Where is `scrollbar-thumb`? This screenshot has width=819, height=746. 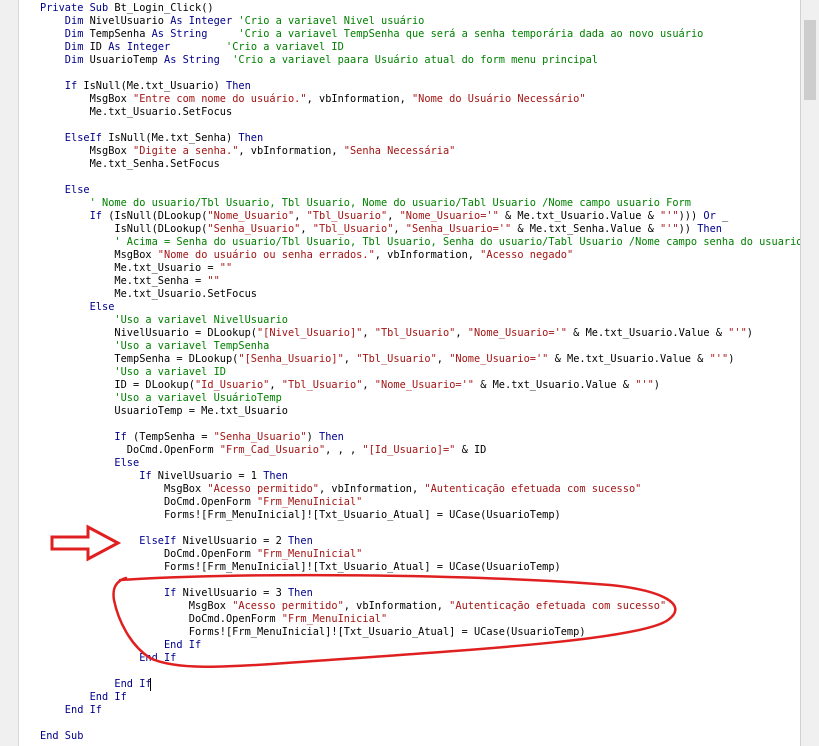 scrollbar-thumb is located at coordinates (810, 60).